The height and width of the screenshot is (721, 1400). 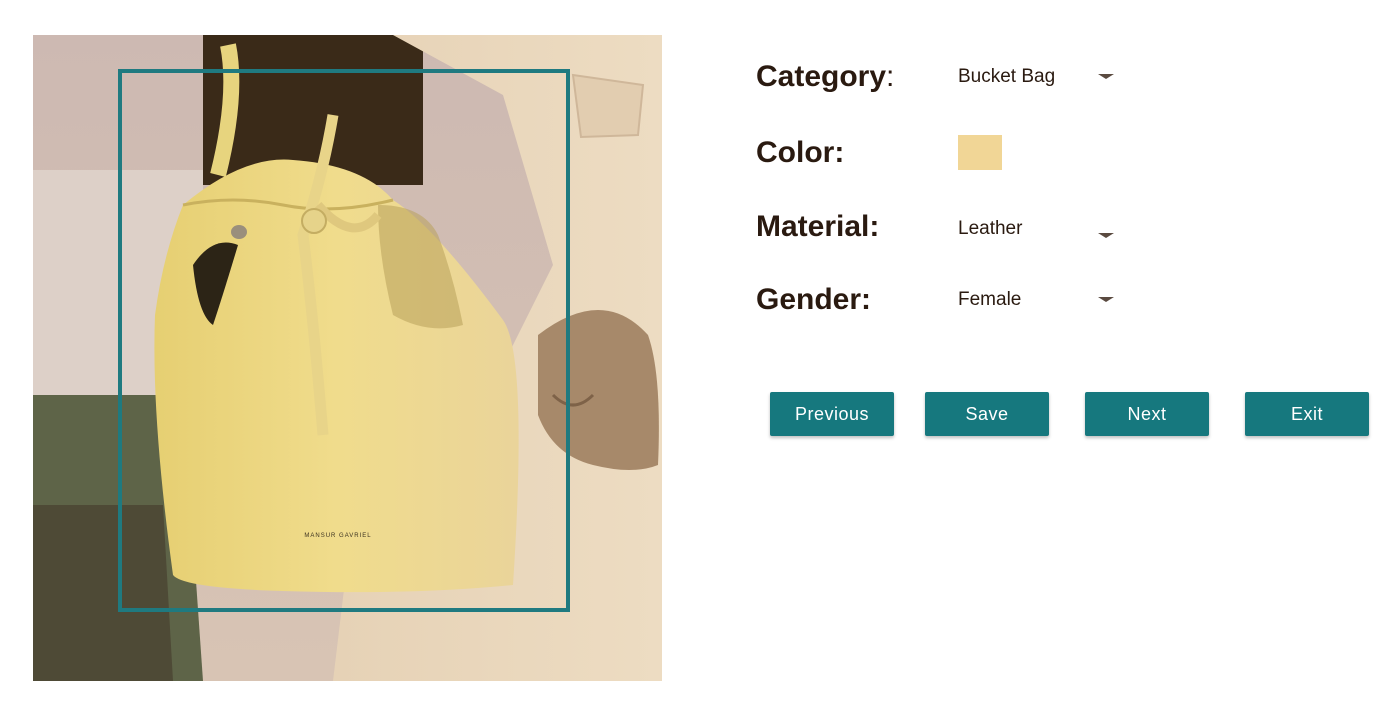 I want to click on color-label: Color:, so click(x=800, y=152).